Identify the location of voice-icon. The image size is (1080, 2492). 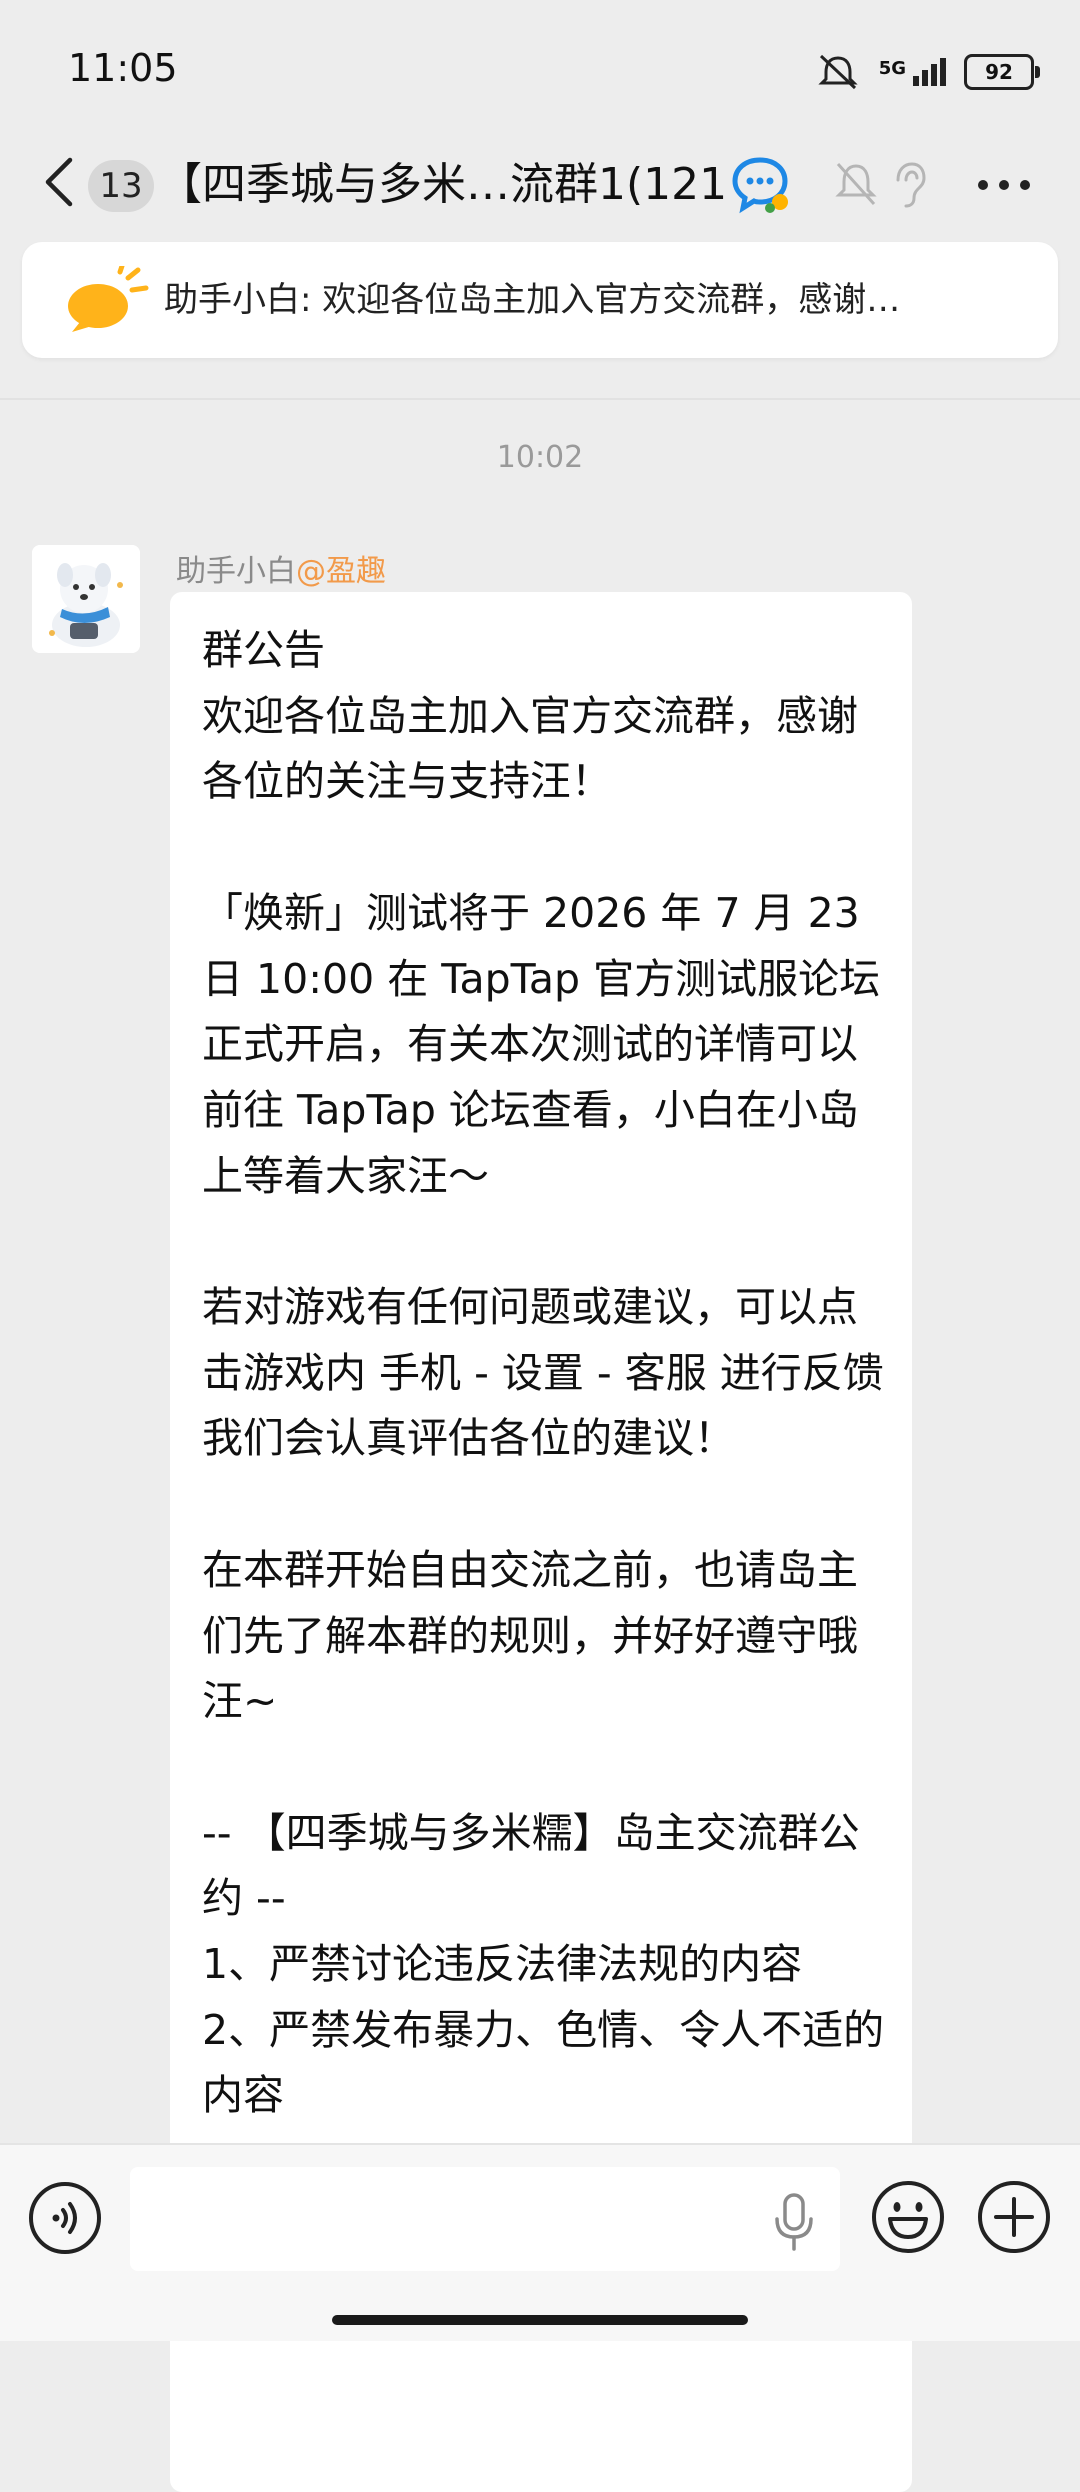
(65, 2218).